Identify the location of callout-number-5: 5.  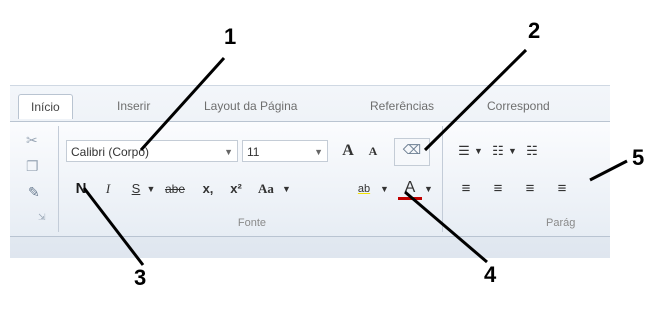
(638, 157).